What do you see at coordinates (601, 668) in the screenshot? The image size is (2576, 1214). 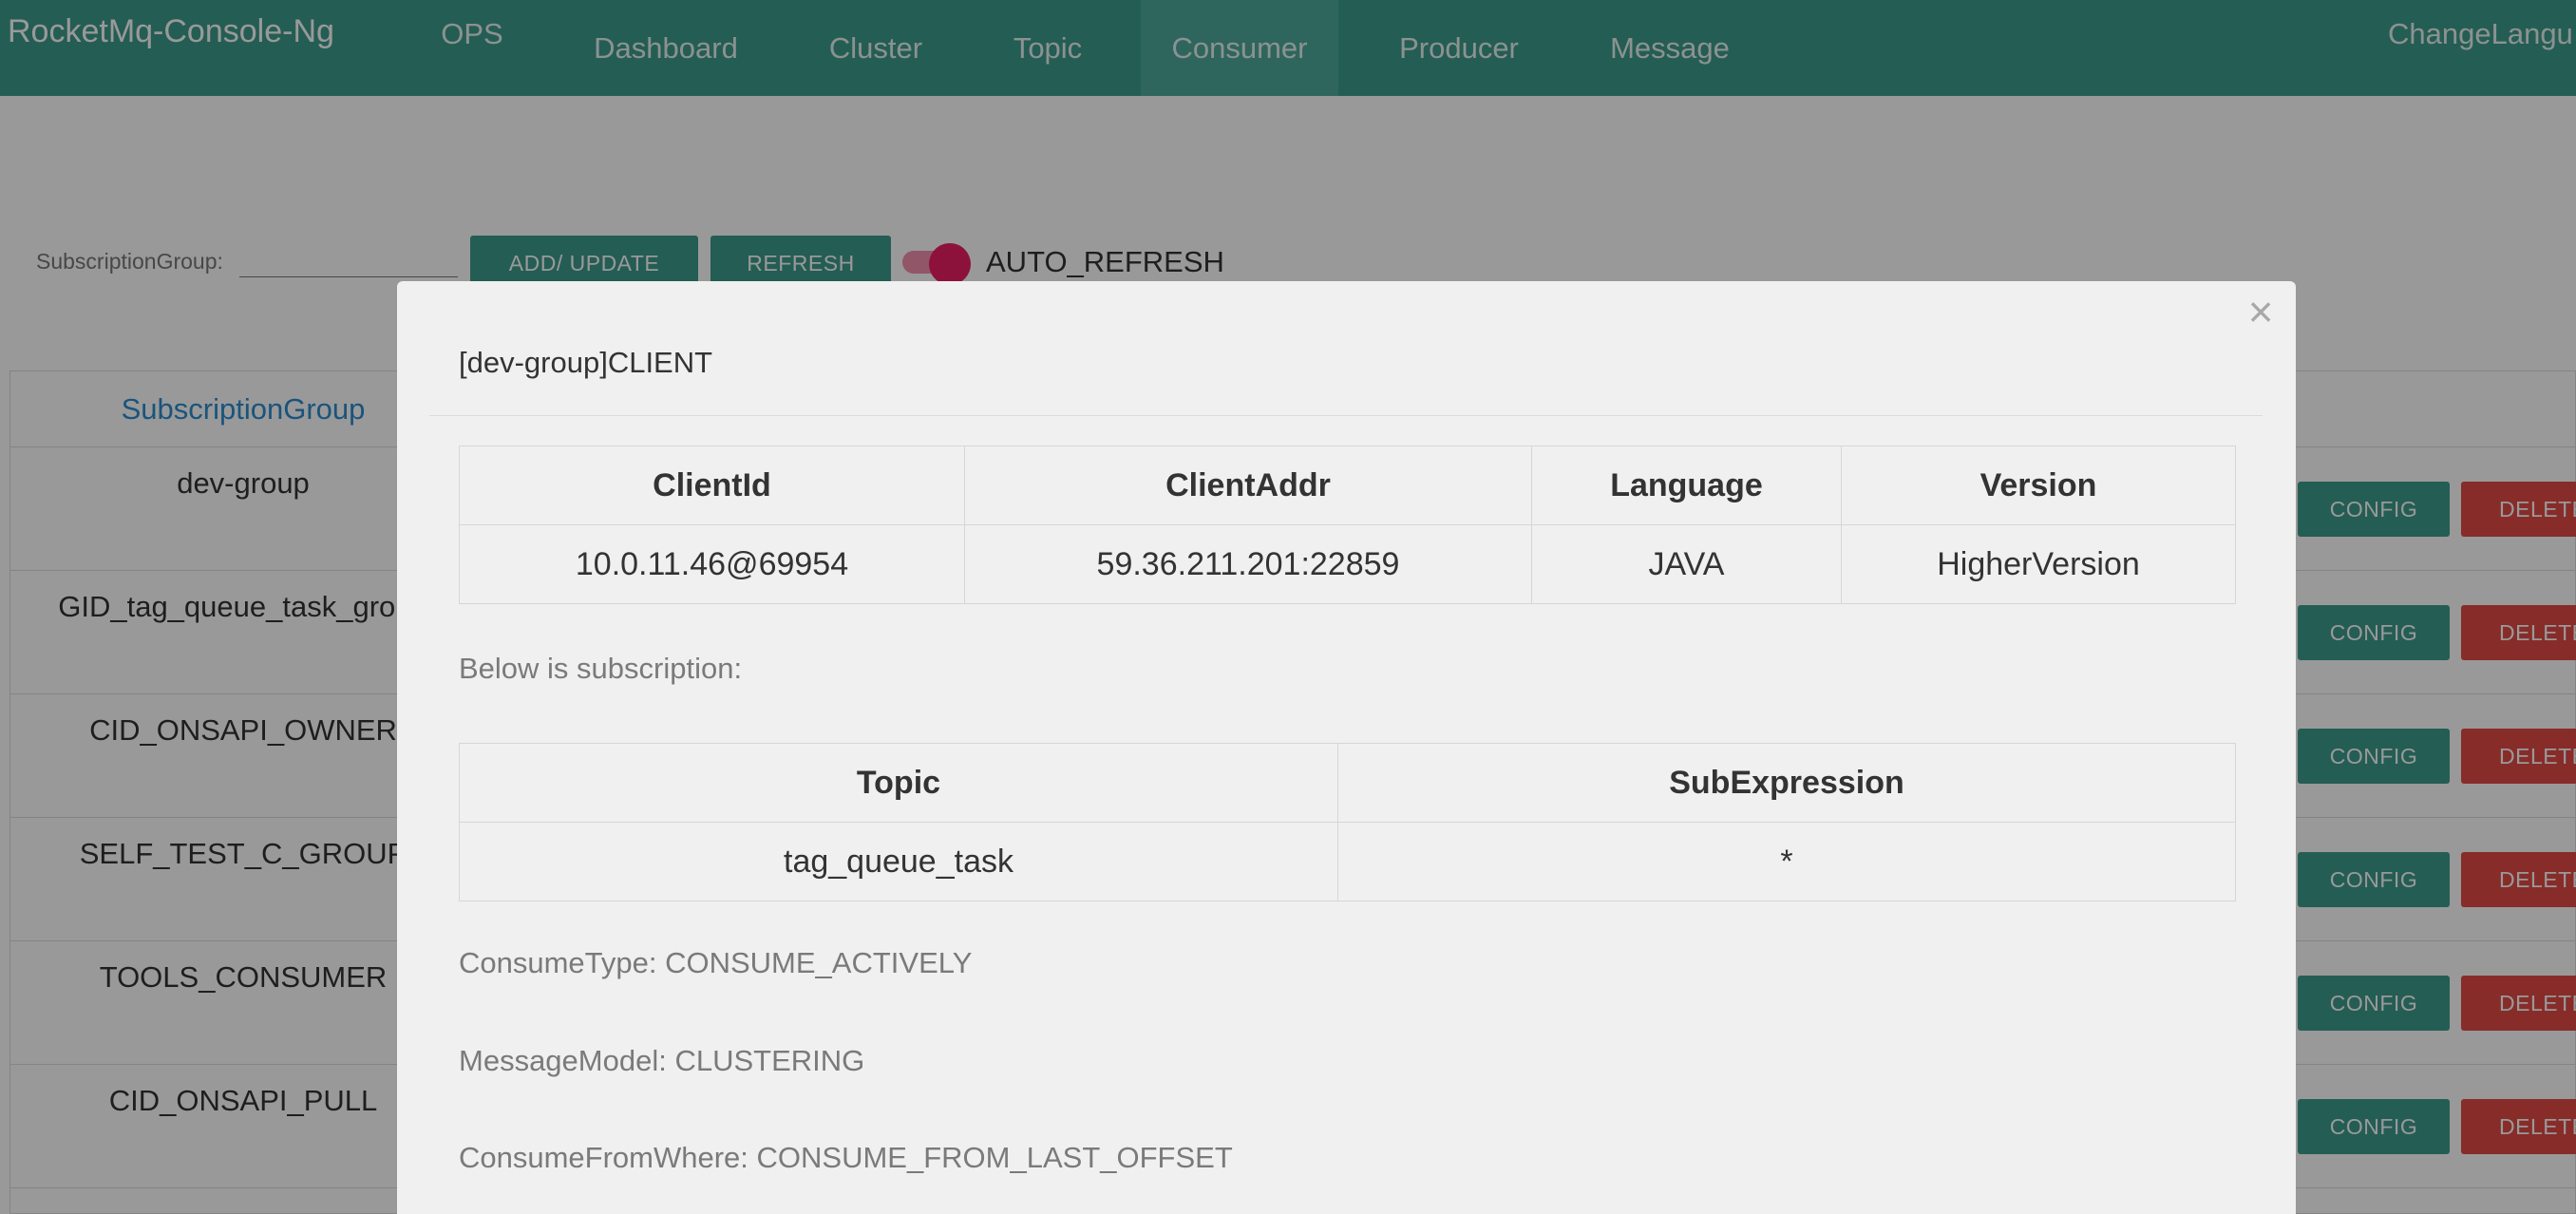 I see `subscription-intro: Below is subscription:` at bounding box center [601, 668].